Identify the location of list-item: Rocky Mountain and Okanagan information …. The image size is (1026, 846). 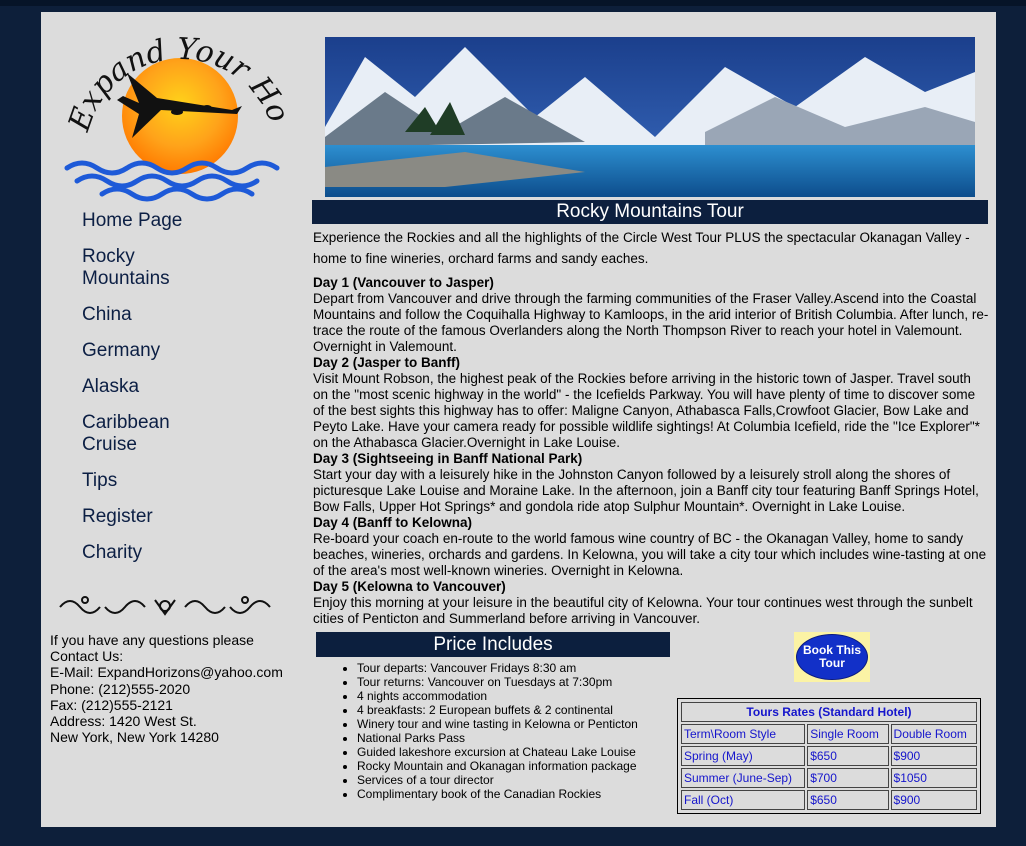
(527, 766).